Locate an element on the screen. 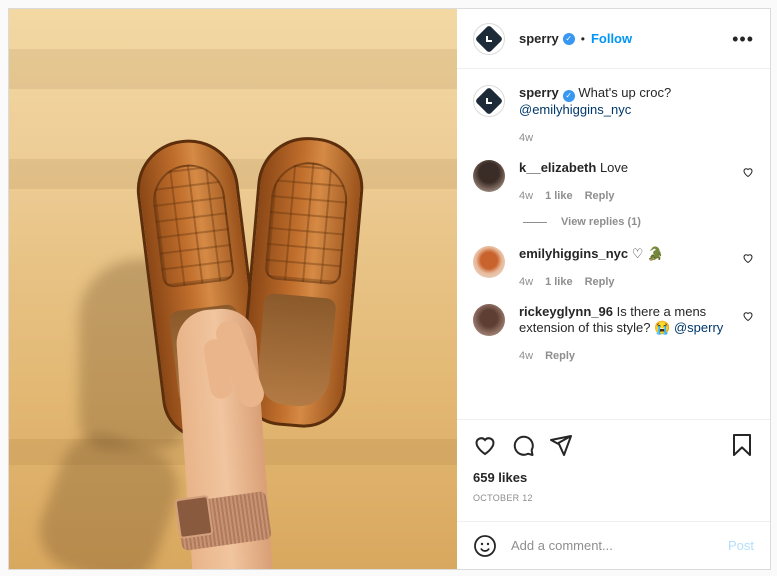 Image resolution: width=777 pixels, height=576 pixels. replies-line is located at coordinates (535, 222).